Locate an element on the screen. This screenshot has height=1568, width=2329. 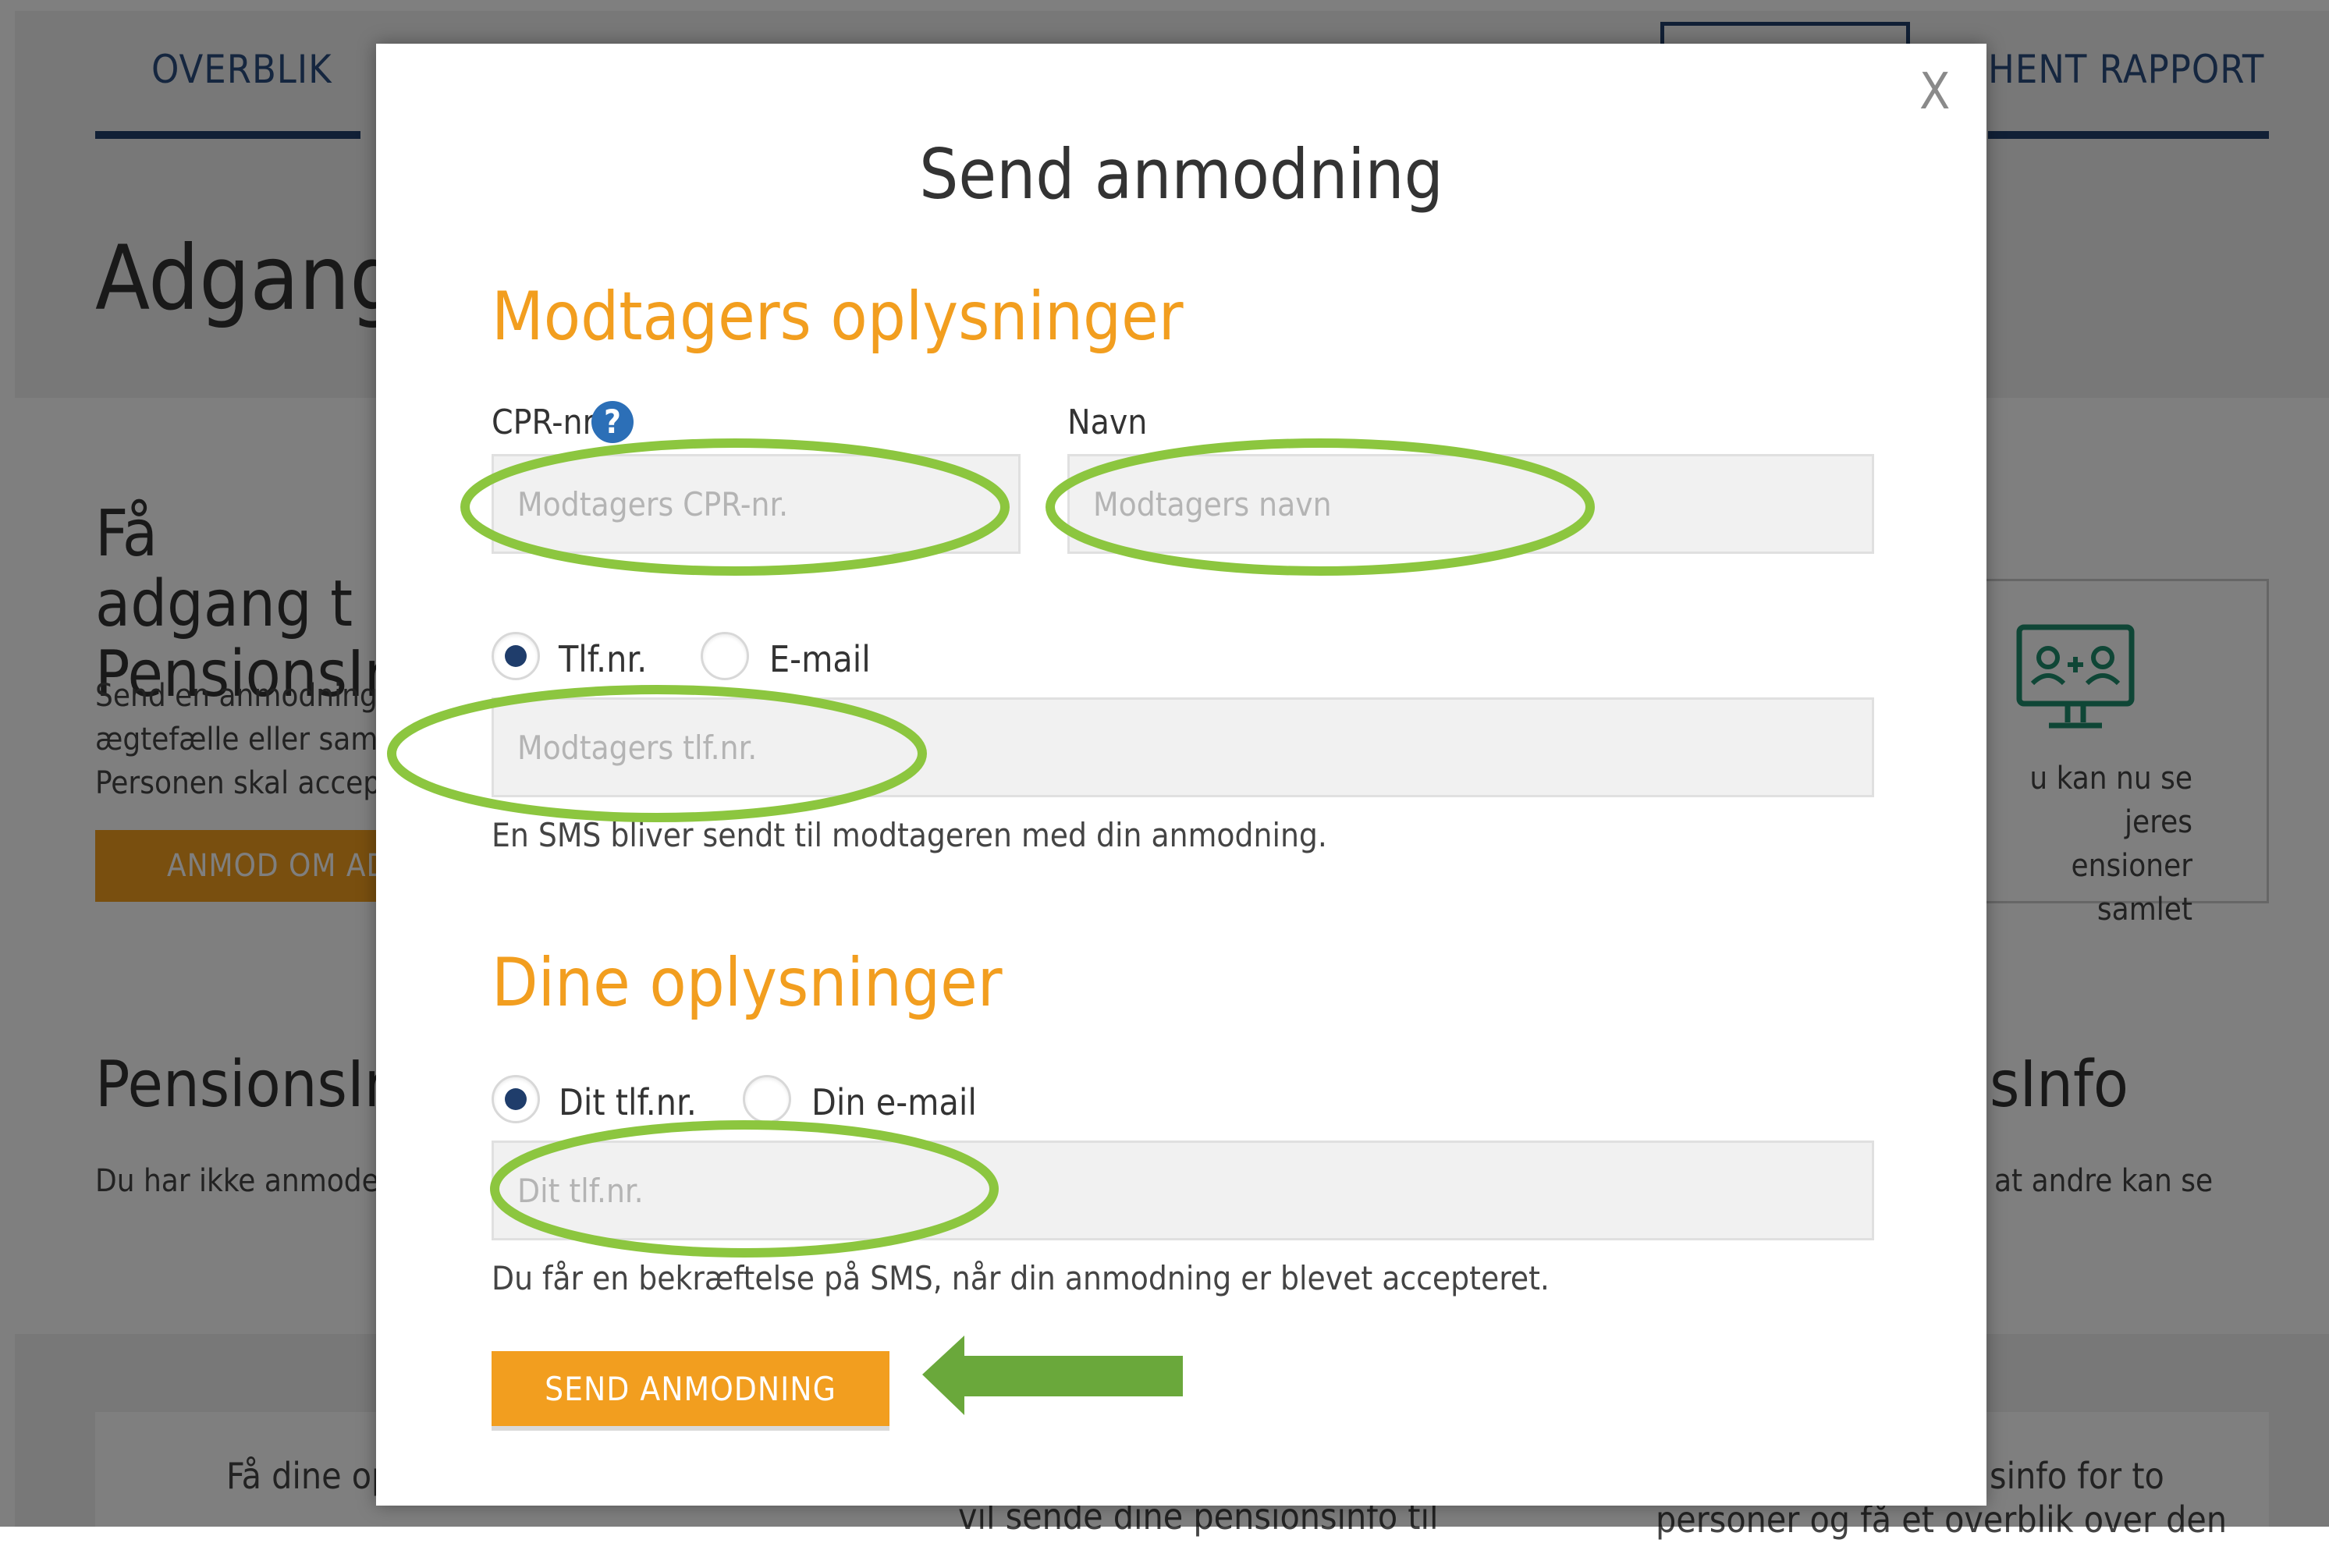
recipient-section-heading: Modtagers oplysninger is located at coordinates (838, 317).